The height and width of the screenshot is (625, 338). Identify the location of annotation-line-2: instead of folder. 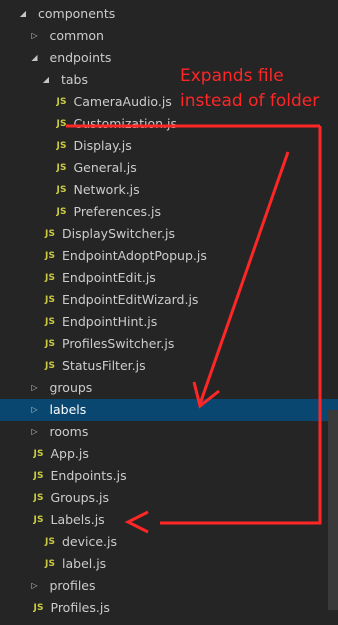
(250, 101).